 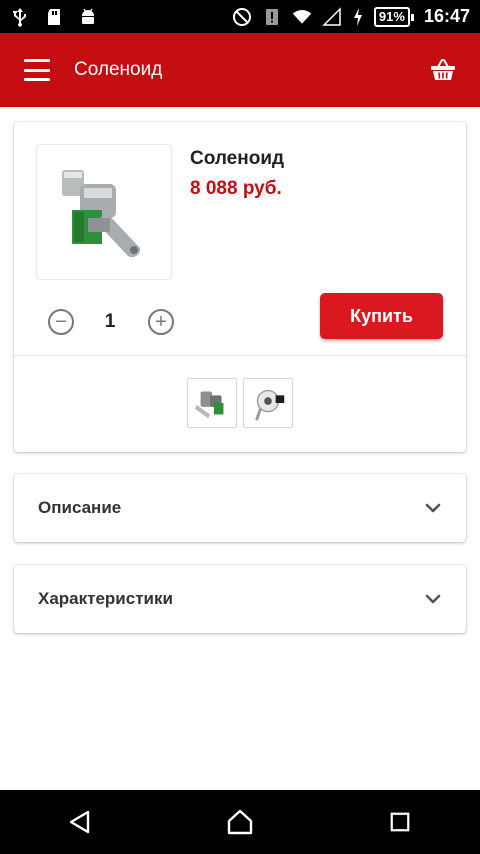 I want to click on buy-button: Купить, so click(x=381, y=316).